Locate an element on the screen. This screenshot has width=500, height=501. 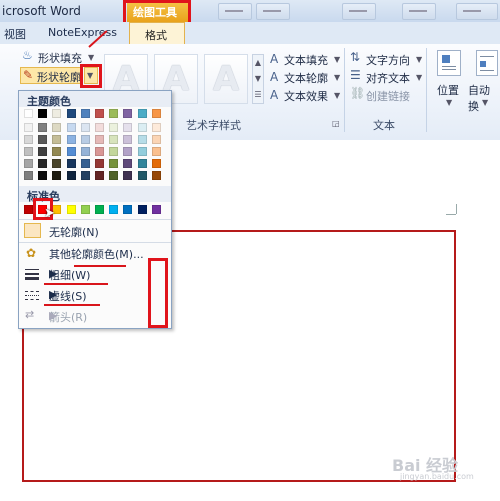
align-text-button: 对齐文本 is located at coordinates (388, 78).